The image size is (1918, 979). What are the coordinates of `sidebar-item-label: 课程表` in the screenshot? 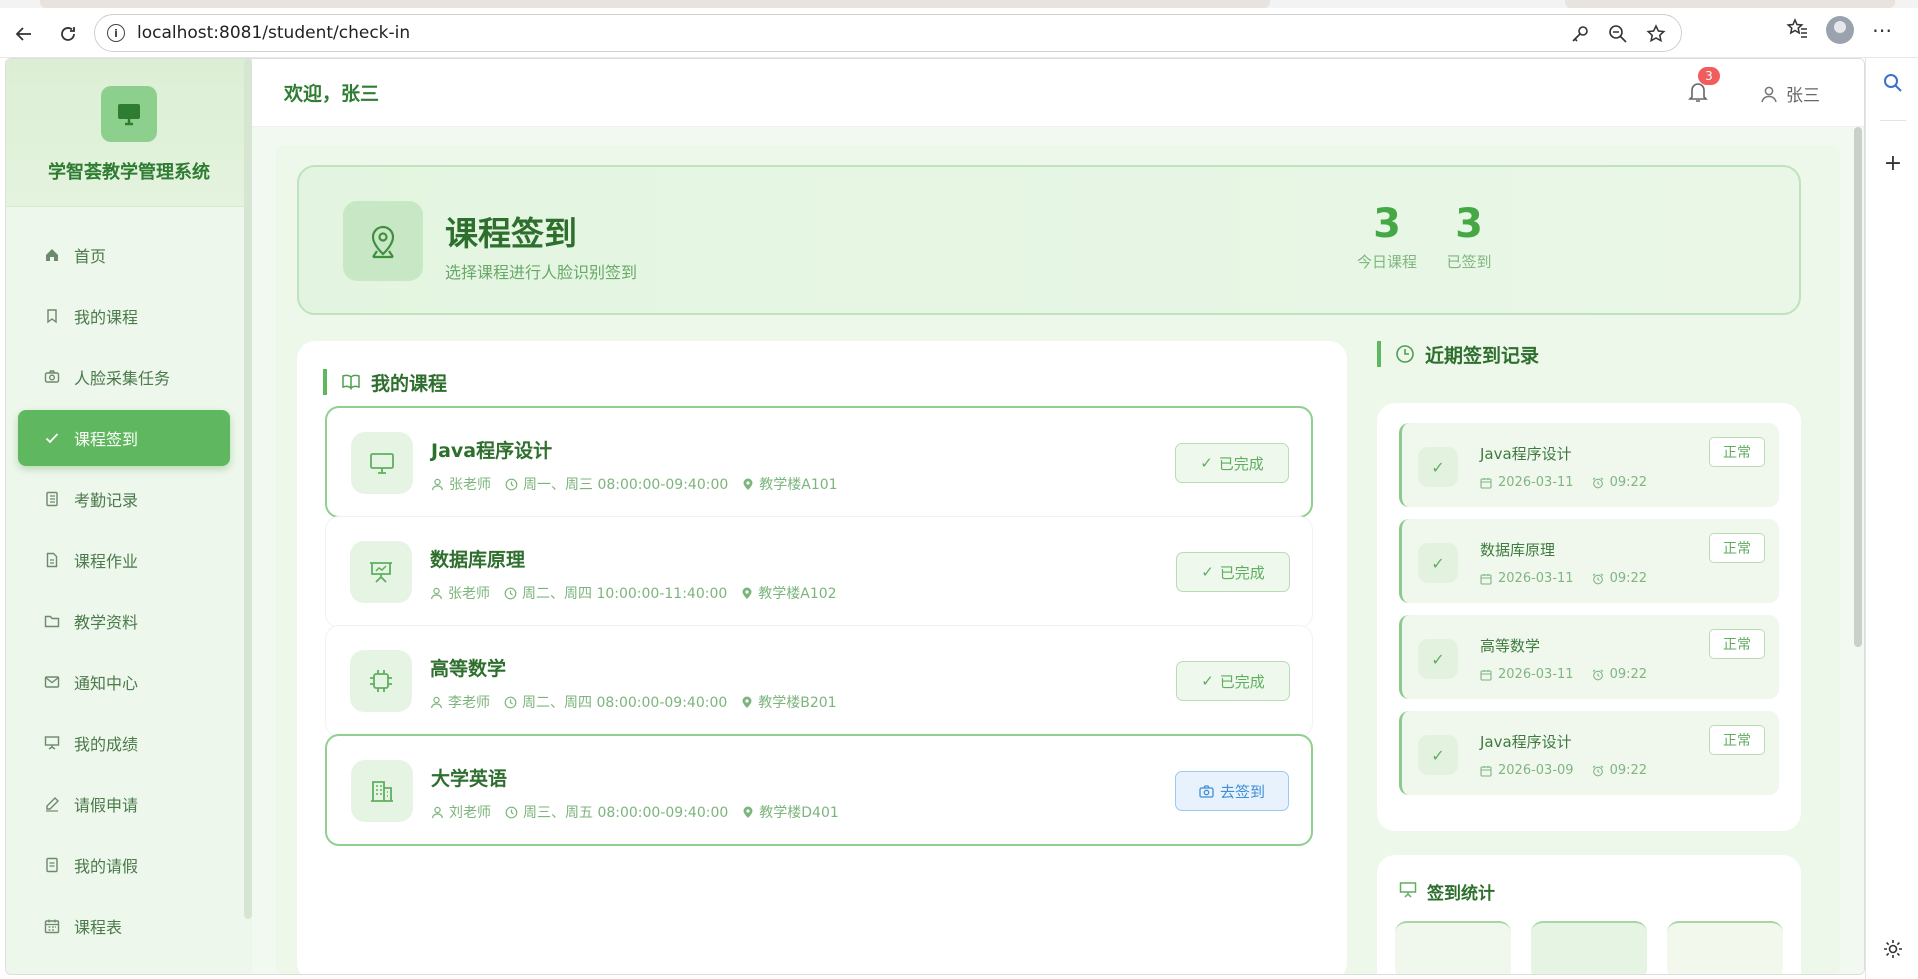 It's located at (98, 927).